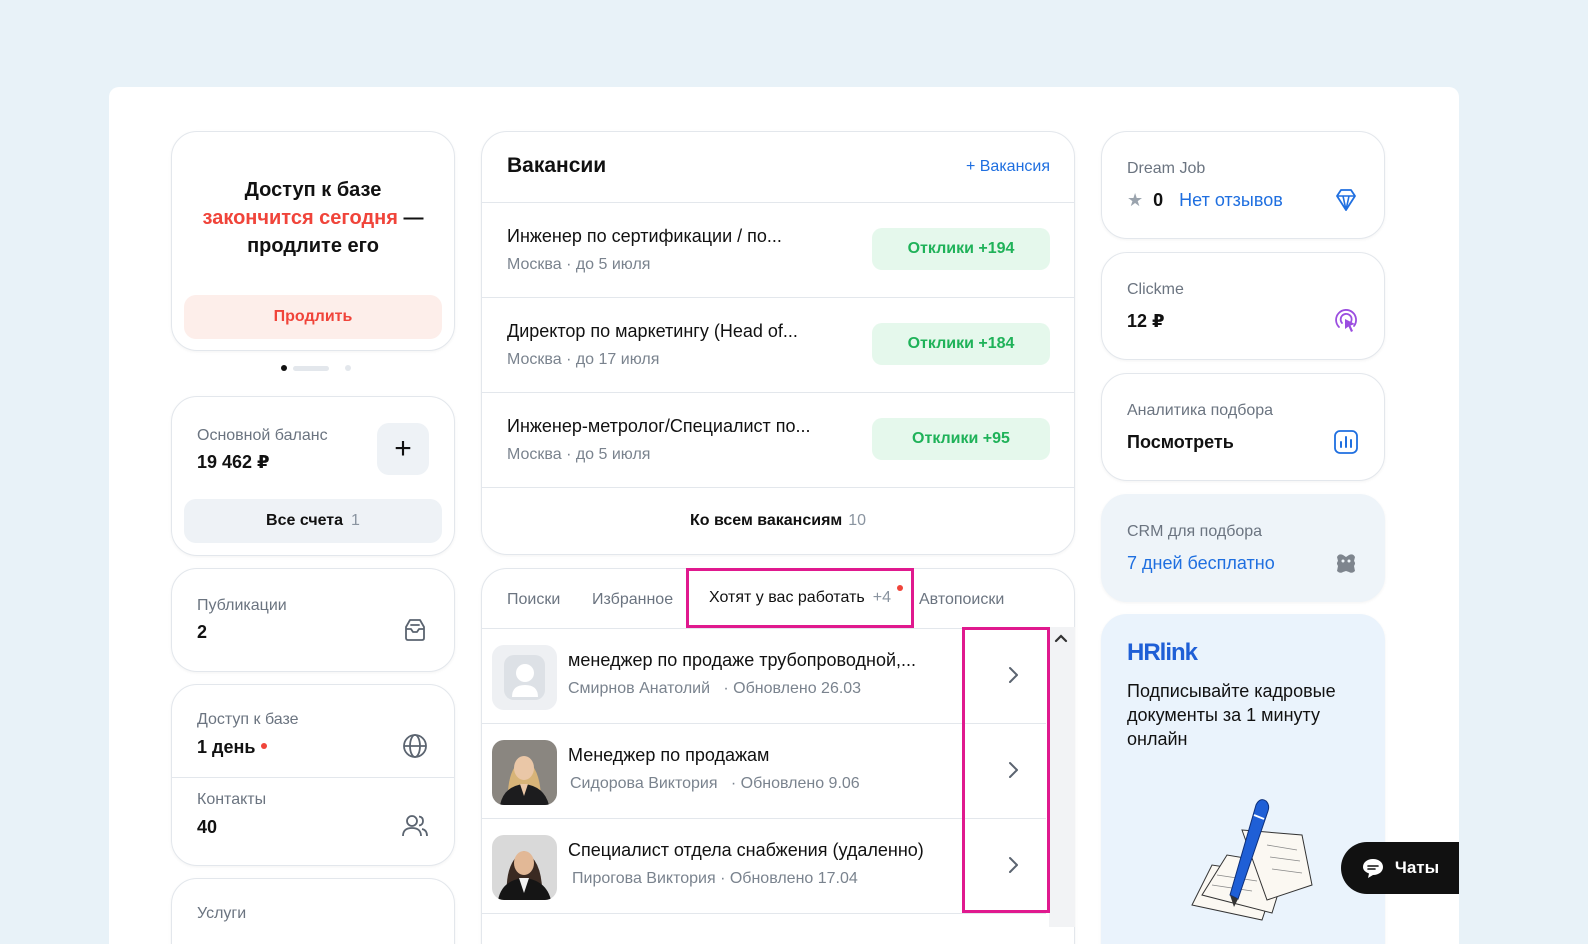  I want to click on balance-value: 19 462 ₽, so click(233, 462).